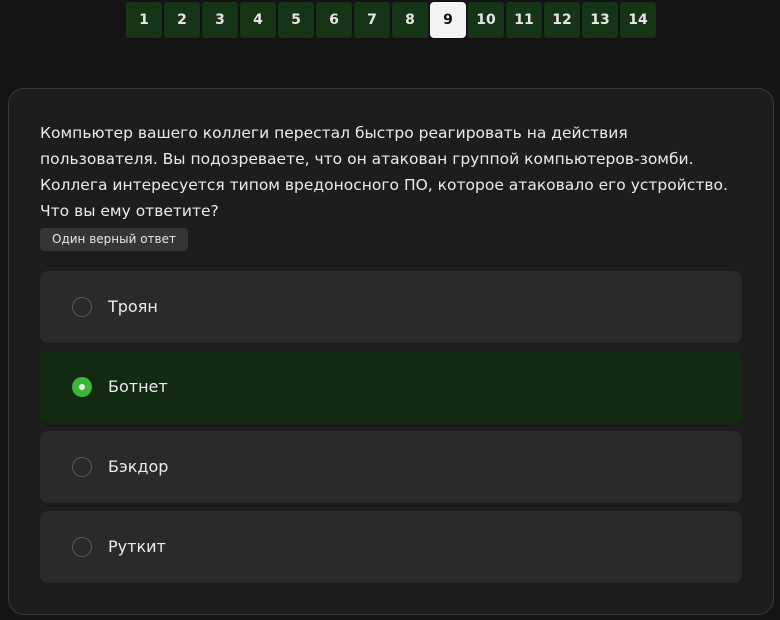 The width and height of the screenshot is (780, 620). I want to click on page-button-14: 14, so click(638, 20).